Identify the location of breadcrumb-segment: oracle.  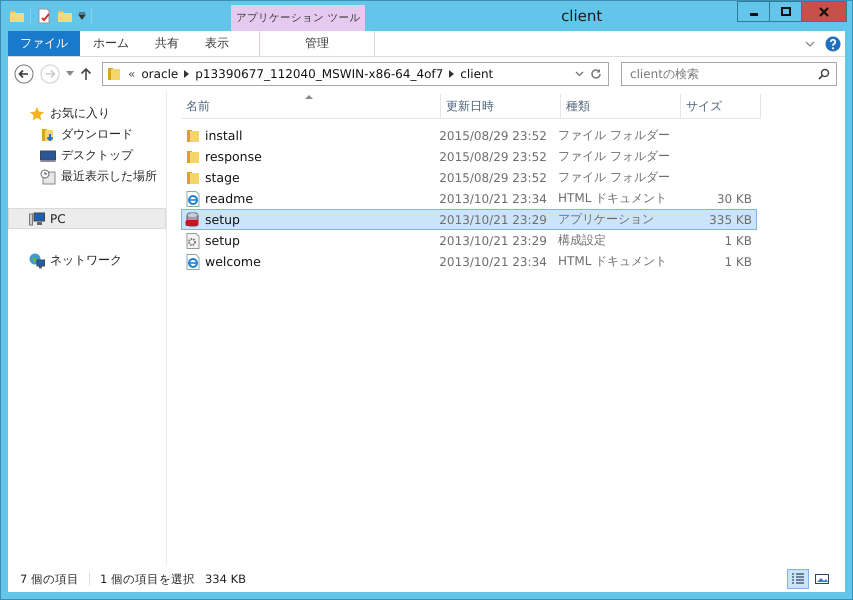
(159, 74).